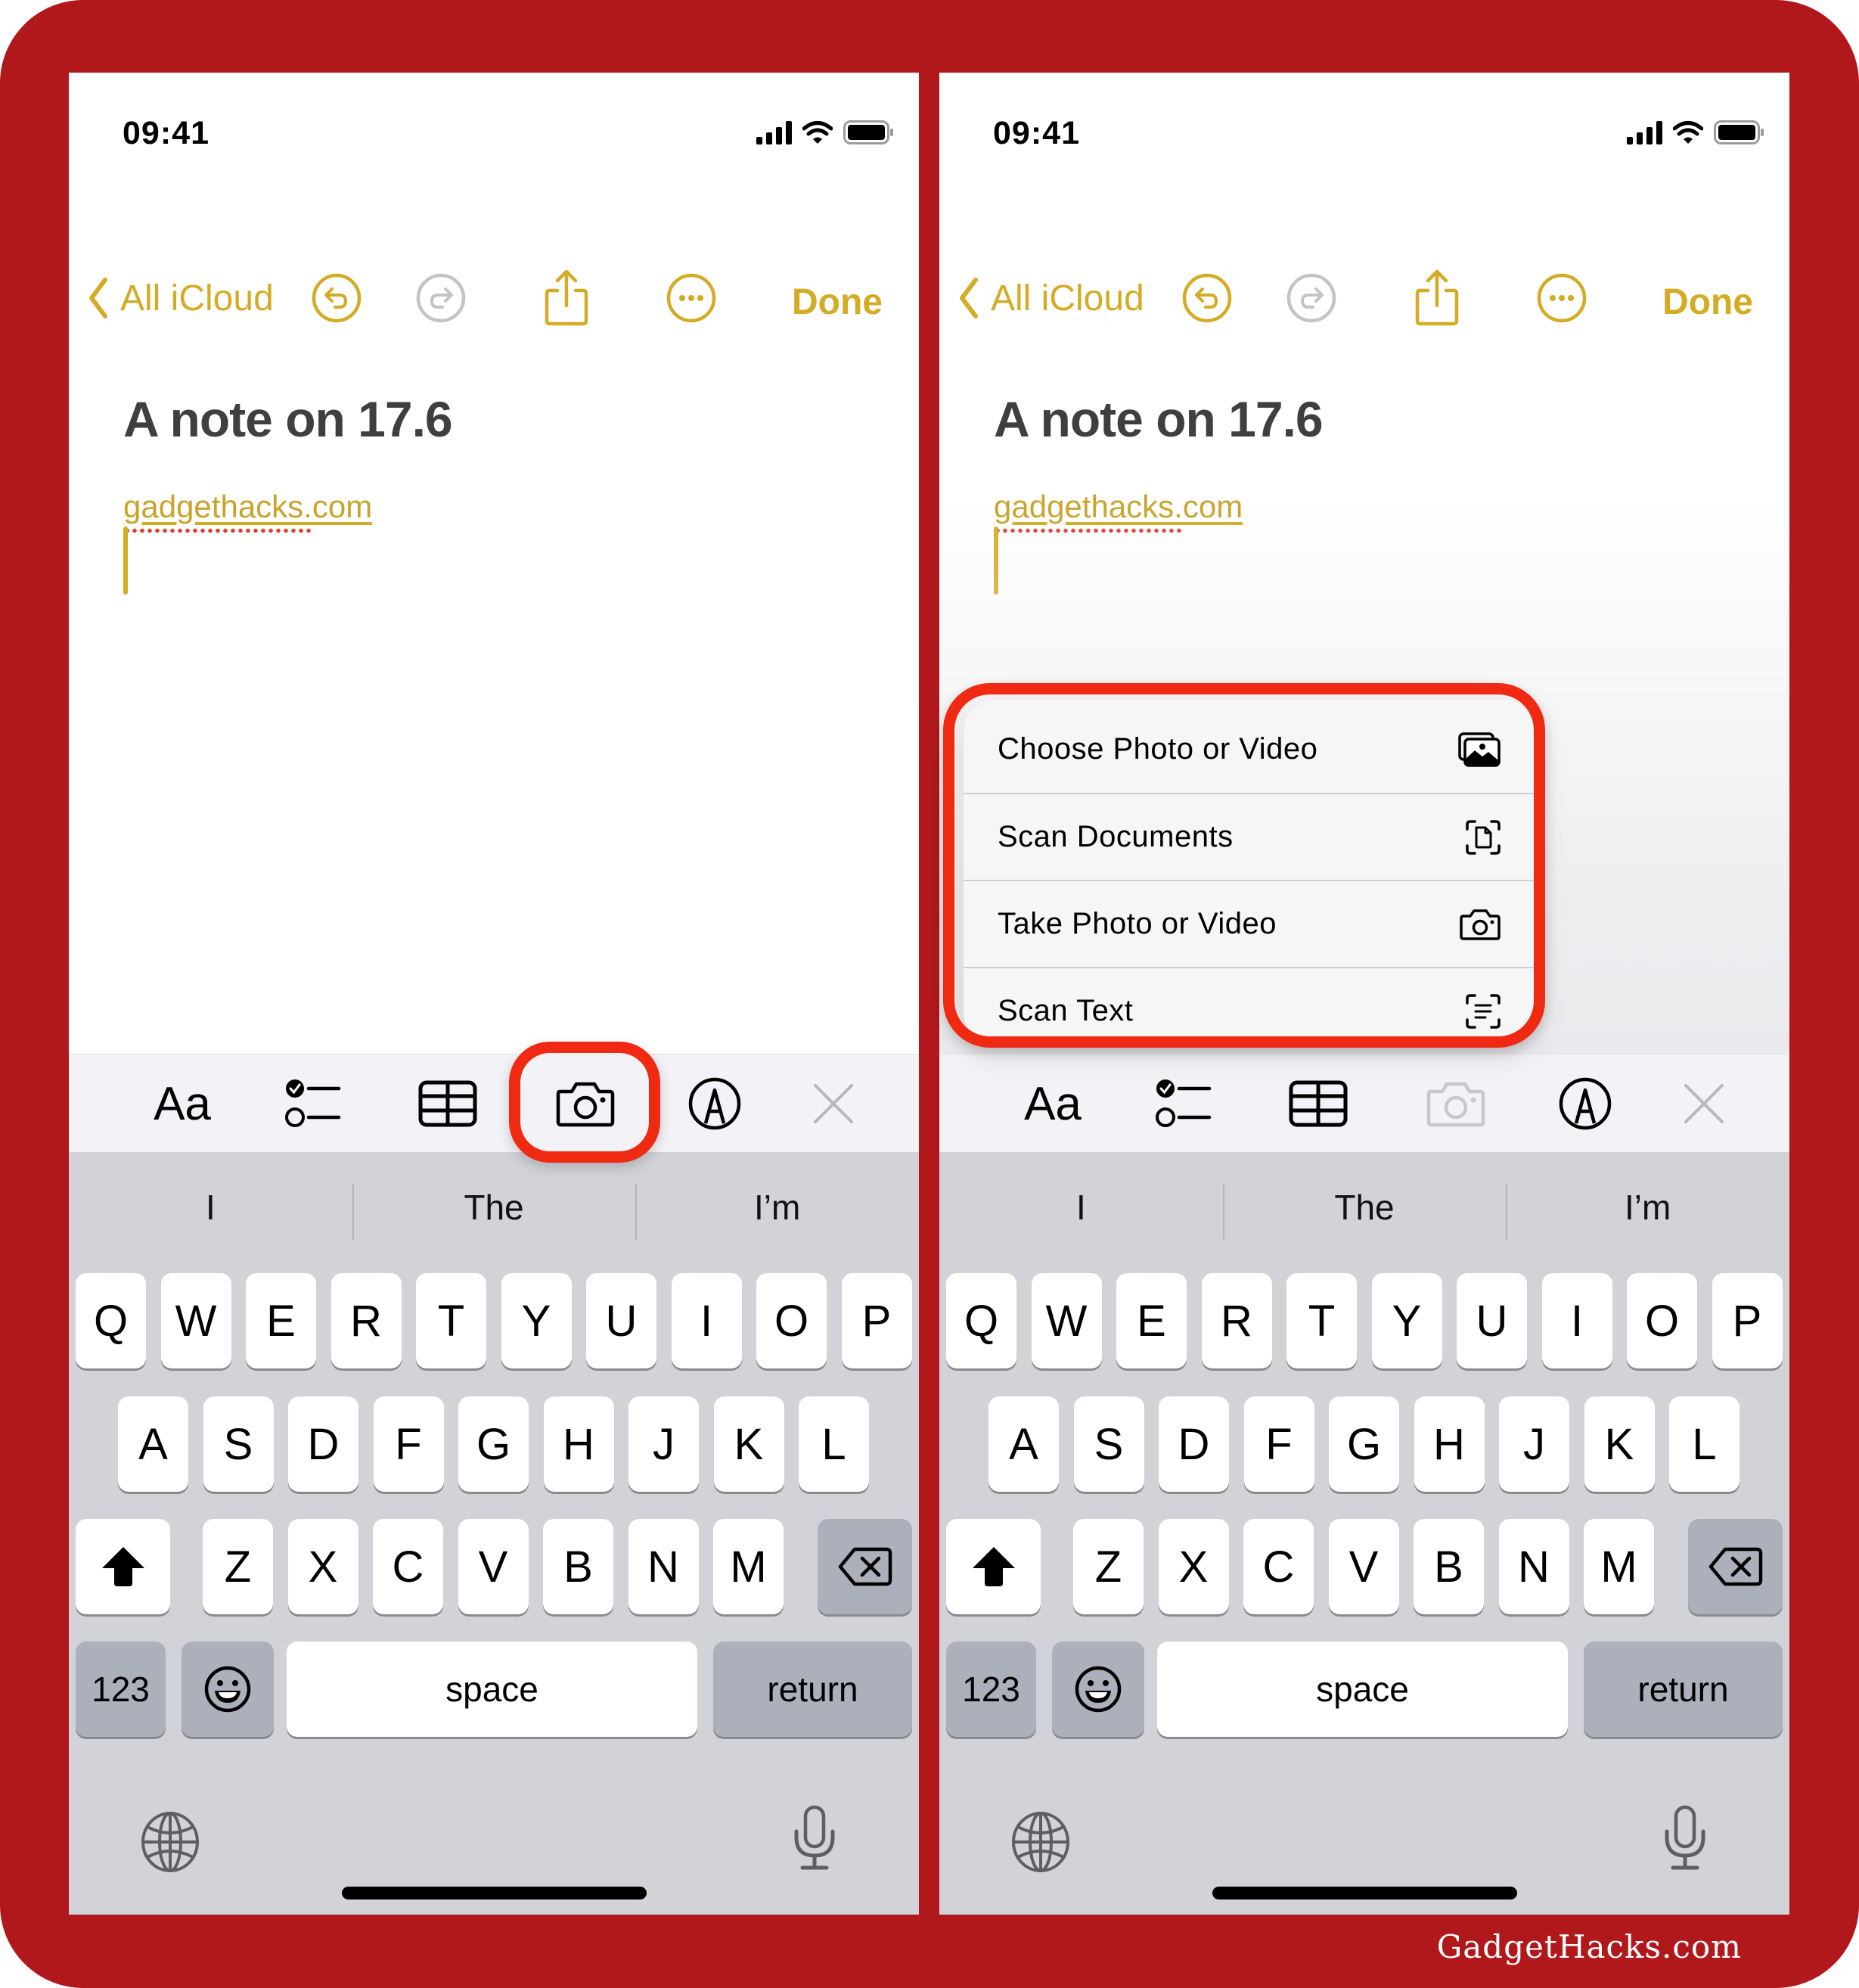 This screenshot has height=1988, width=1859. I want to click on note-link: gadgethacks.com, so click(1118, 511).